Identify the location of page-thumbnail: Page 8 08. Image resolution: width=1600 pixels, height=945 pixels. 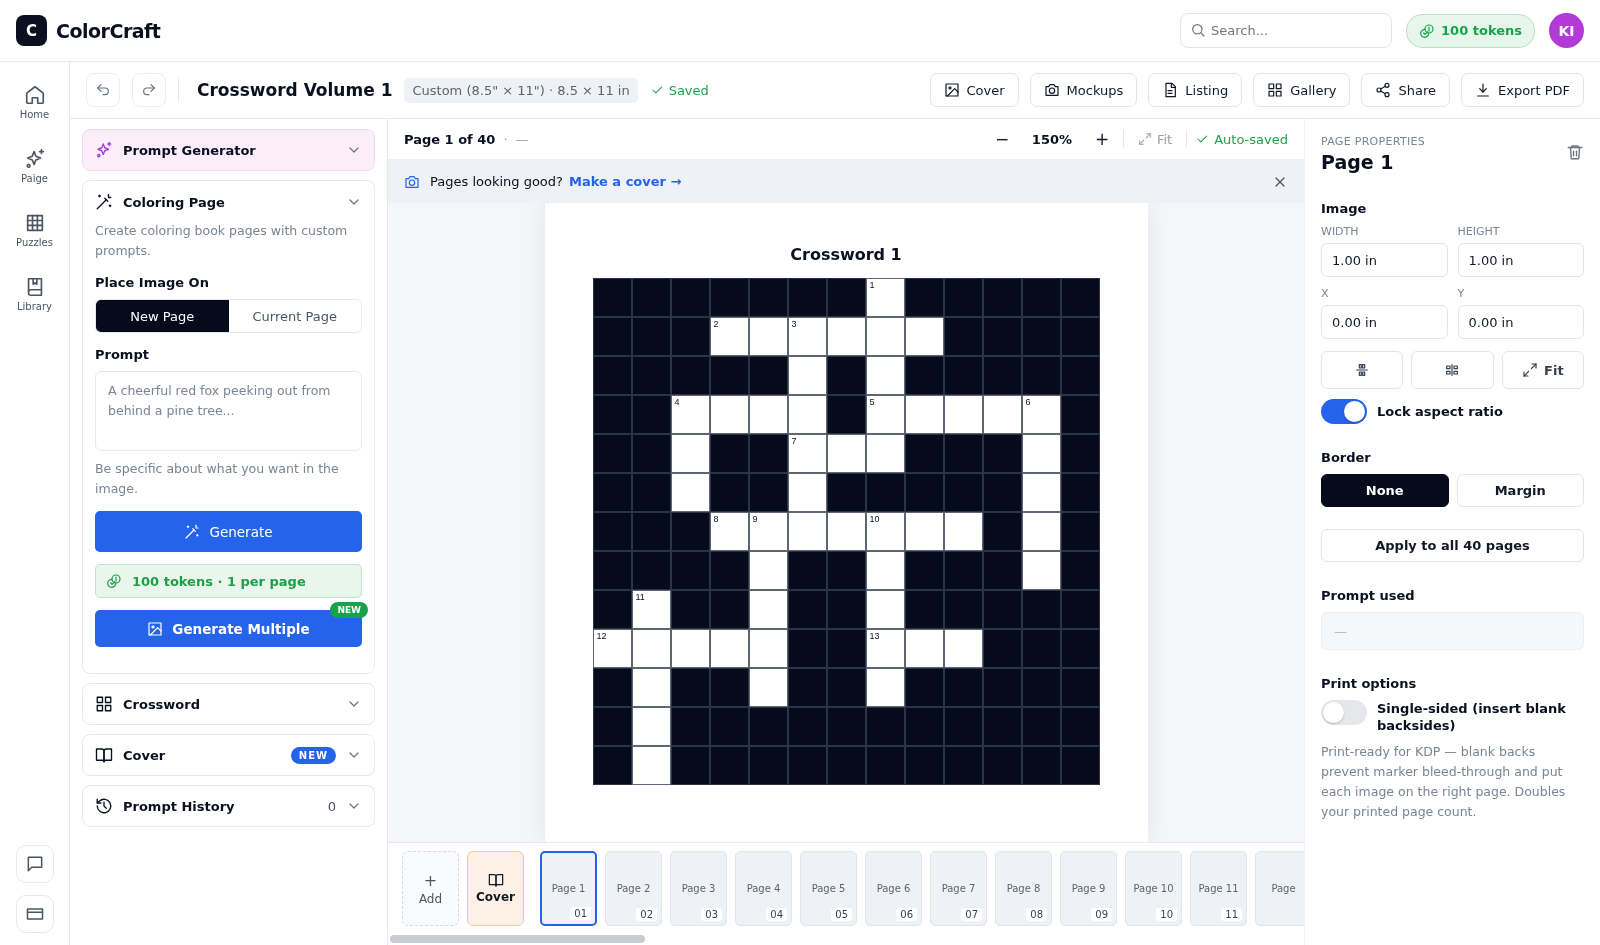
(1023, 888).